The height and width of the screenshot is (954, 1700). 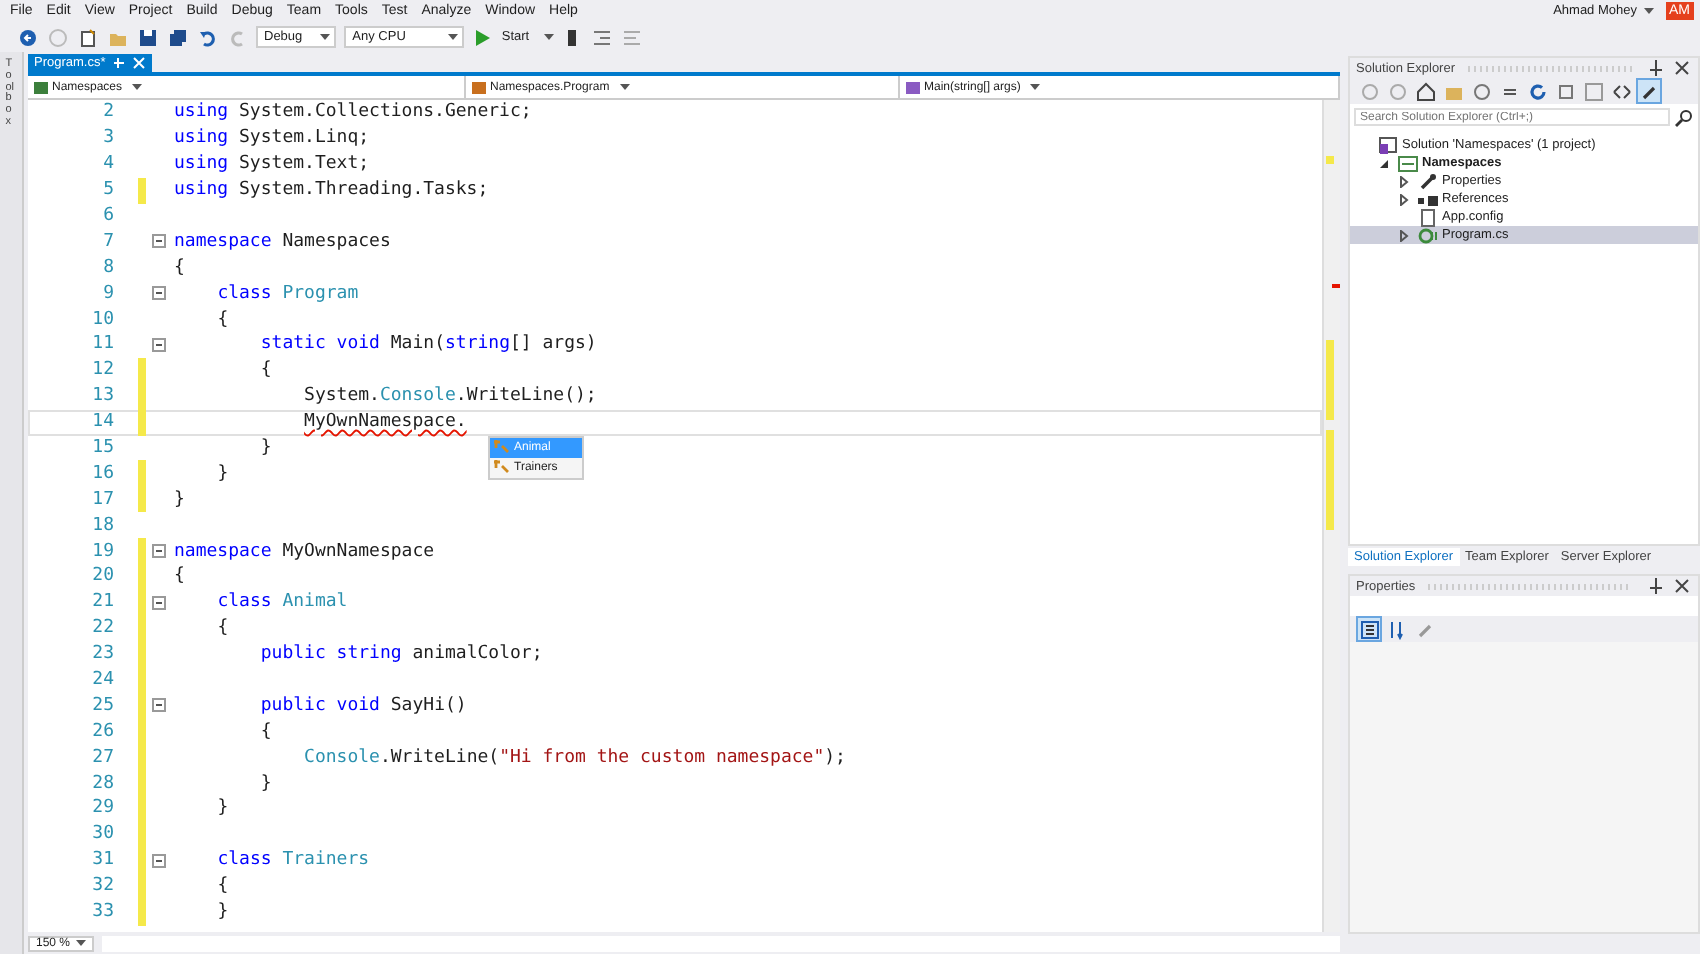 I want to click on home-icon, so click(x=1425, y=91).